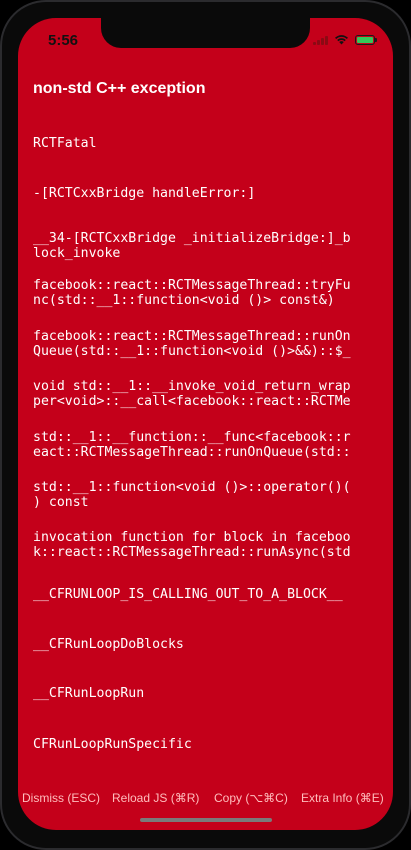  I want to click on stack-frame: __CFRUNLOOP_IS_CALLING_OUT_TO_A_BLOCK__, so click(203, 594).